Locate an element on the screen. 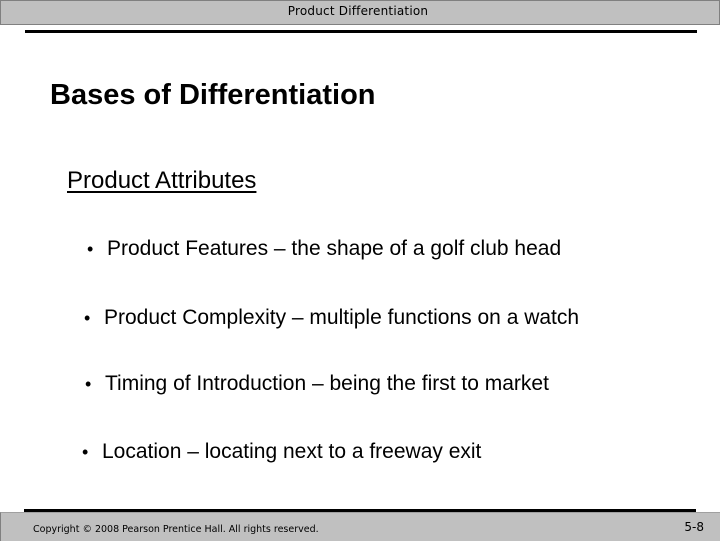 This screenshot has width=720, height=541. page-number: 5-8 is located at coordinates (694, 527).